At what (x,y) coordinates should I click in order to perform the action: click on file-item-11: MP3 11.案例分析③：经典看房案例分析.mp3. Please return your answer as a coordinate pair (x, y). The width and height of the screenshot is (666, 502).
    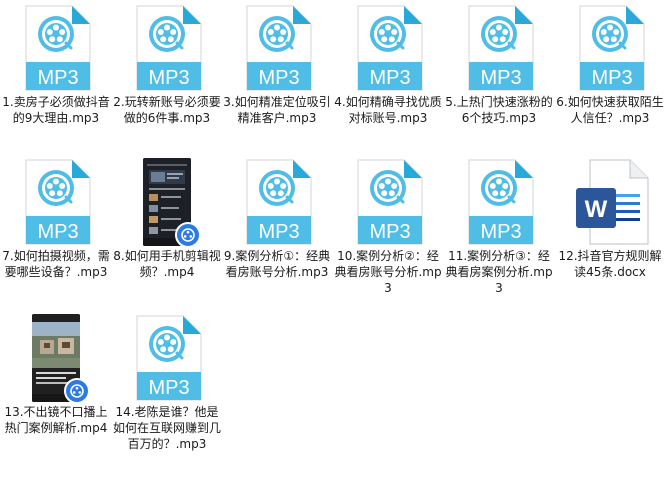
    Looking at the image, I should click on (499, 227).